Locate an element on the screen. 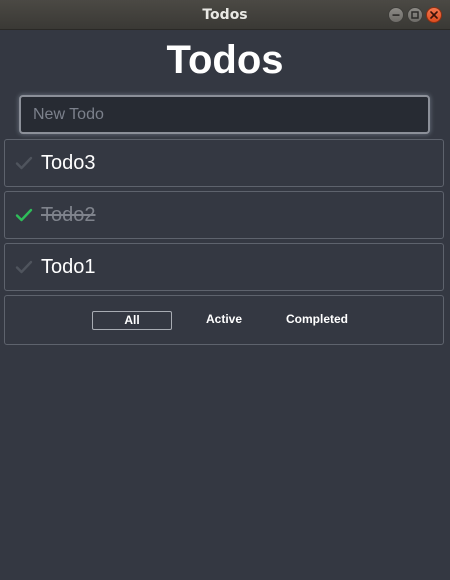 Image resolution: width=450 pixels, height=580 pixels. minimize-button is located at coordinates (396, 15).